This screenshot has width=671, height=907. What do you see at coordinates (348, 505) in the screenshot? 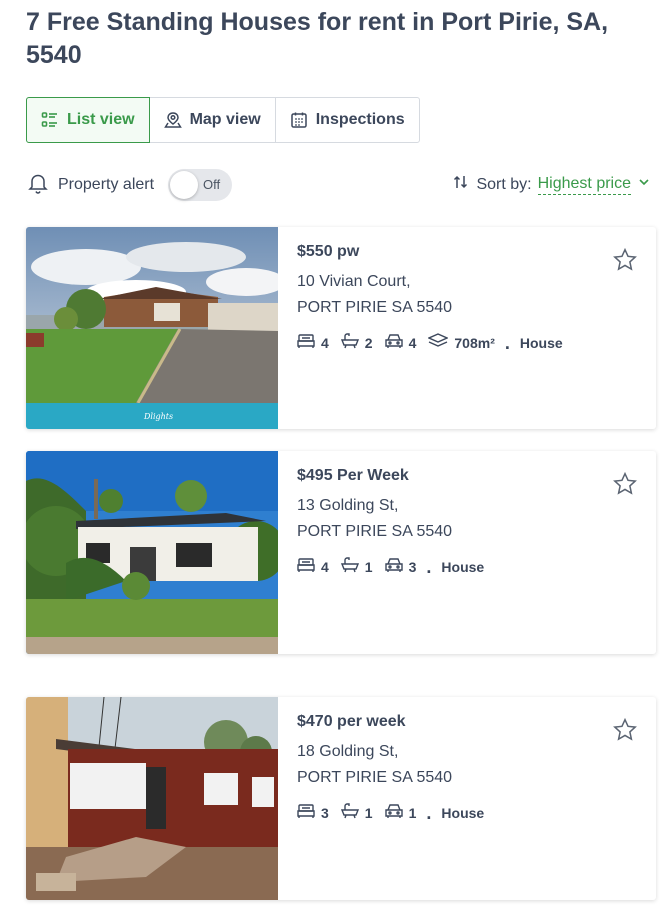
I see `address-line1: 13 Golding St,` at bounding box center [348, 505].